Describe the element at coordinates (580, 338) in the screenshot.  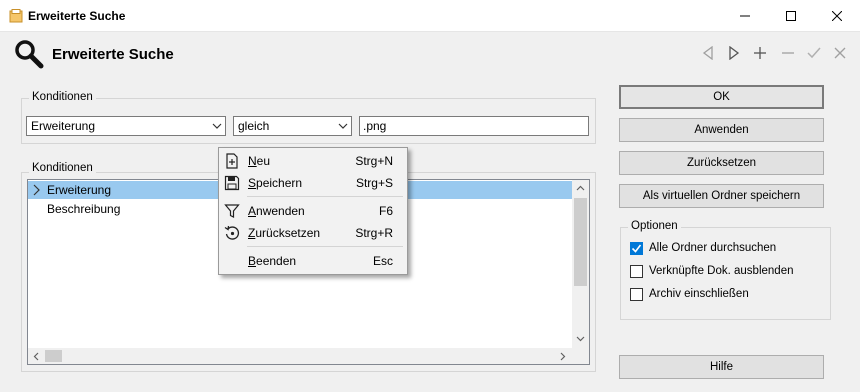
I see `scroll-down-icon` at that location.